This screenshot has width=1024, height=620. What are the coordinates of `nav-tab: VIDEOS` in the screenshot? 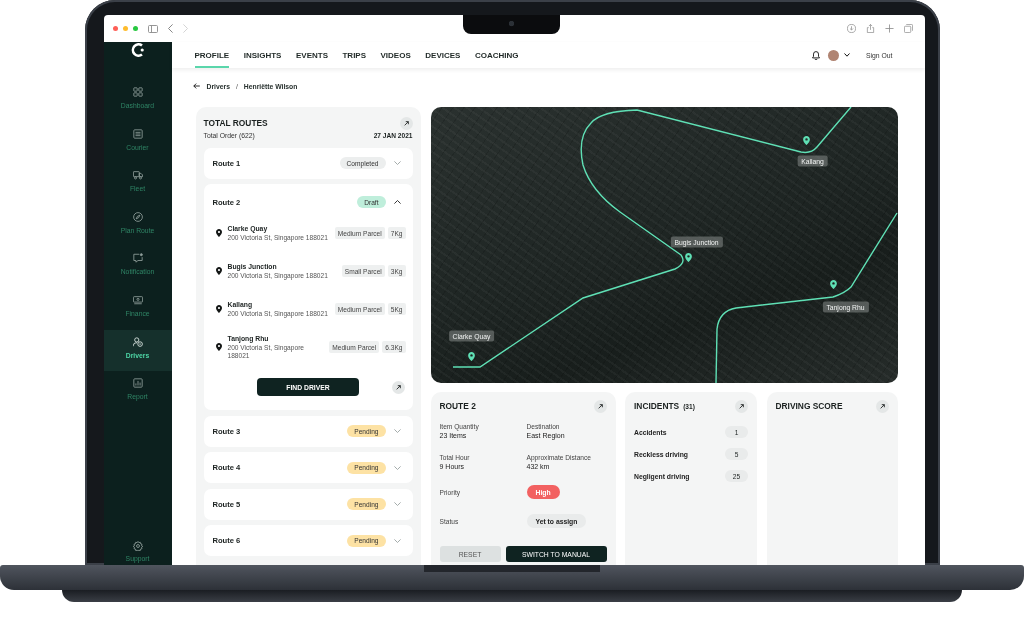 It's located at (395, 55).